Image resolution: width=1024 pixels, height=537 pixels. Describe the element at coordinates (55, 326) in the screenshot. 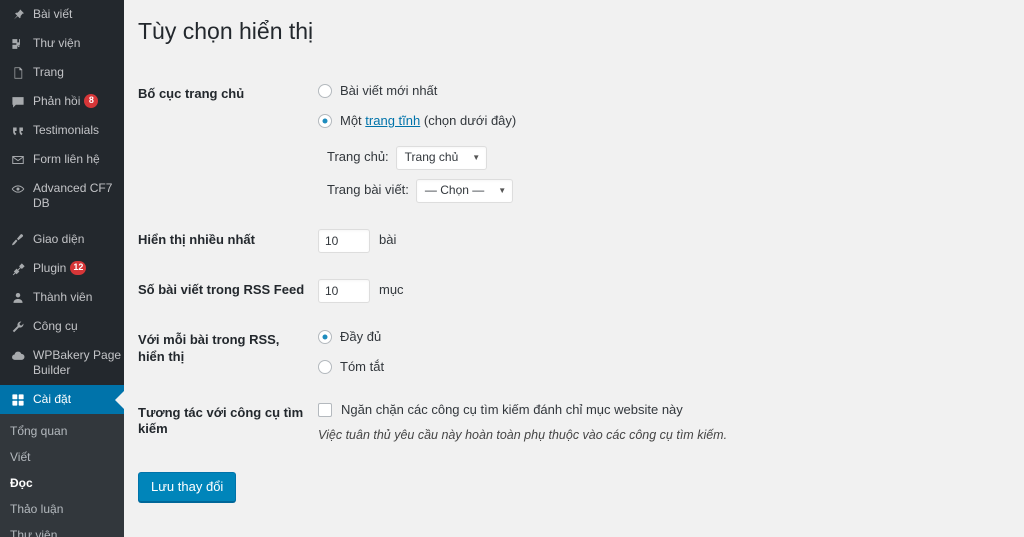

I see `sidebar-item-label: Công cụ` at that location.